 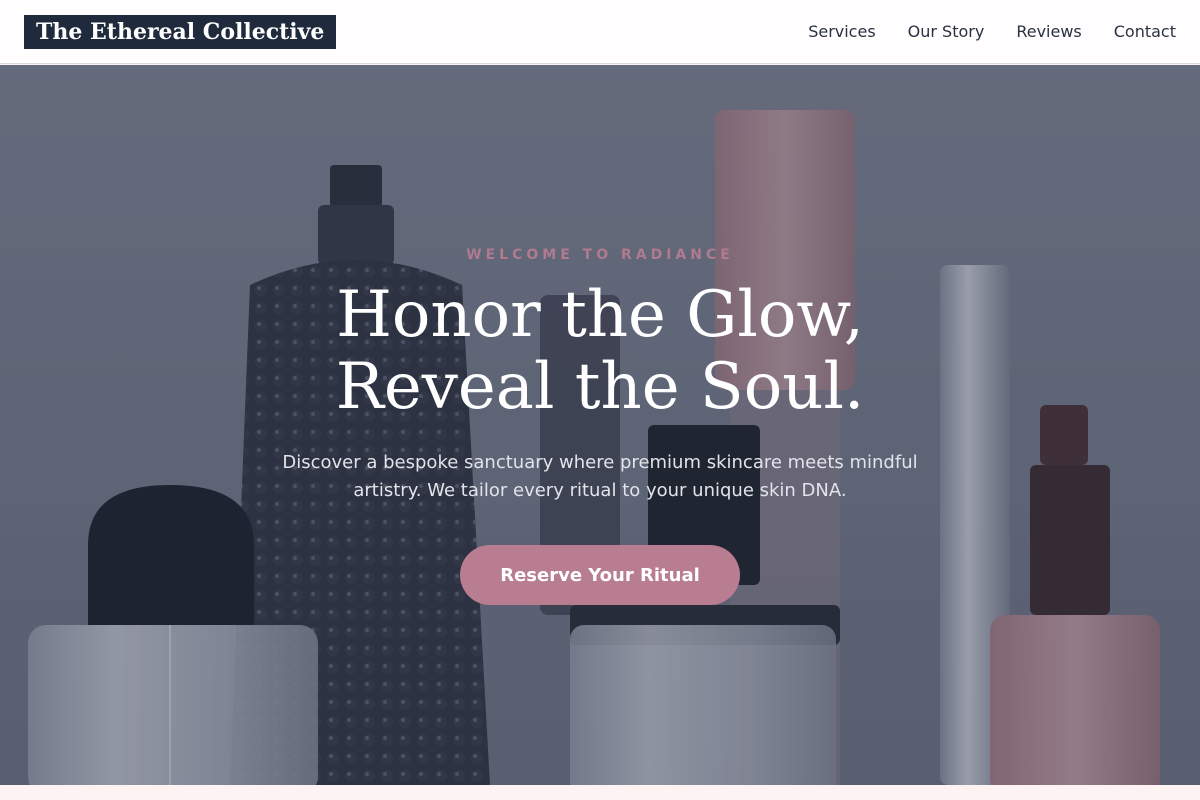 I want to click on nav-link-reviews: Reviews, so click(x=1048, y=32).